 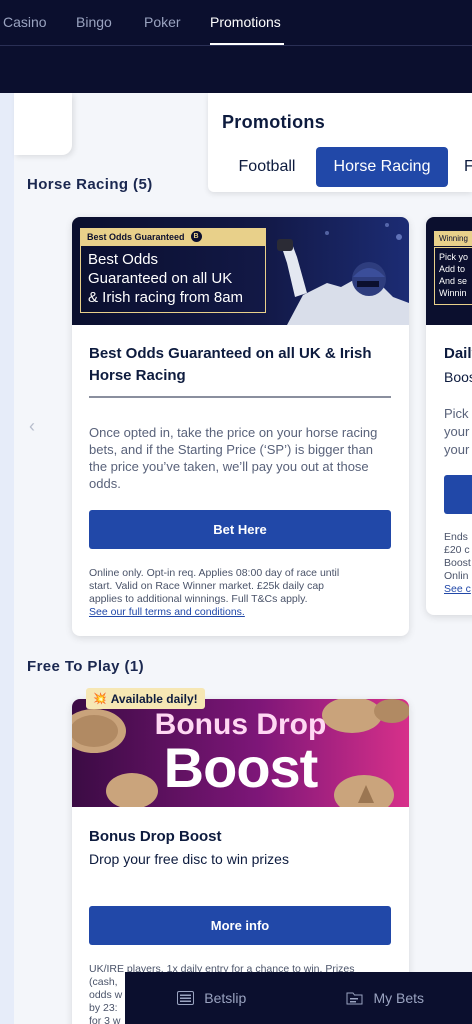 I want to click on banner-headline: Pick yo Add to And se Winnin, so click(x=453, y=276).